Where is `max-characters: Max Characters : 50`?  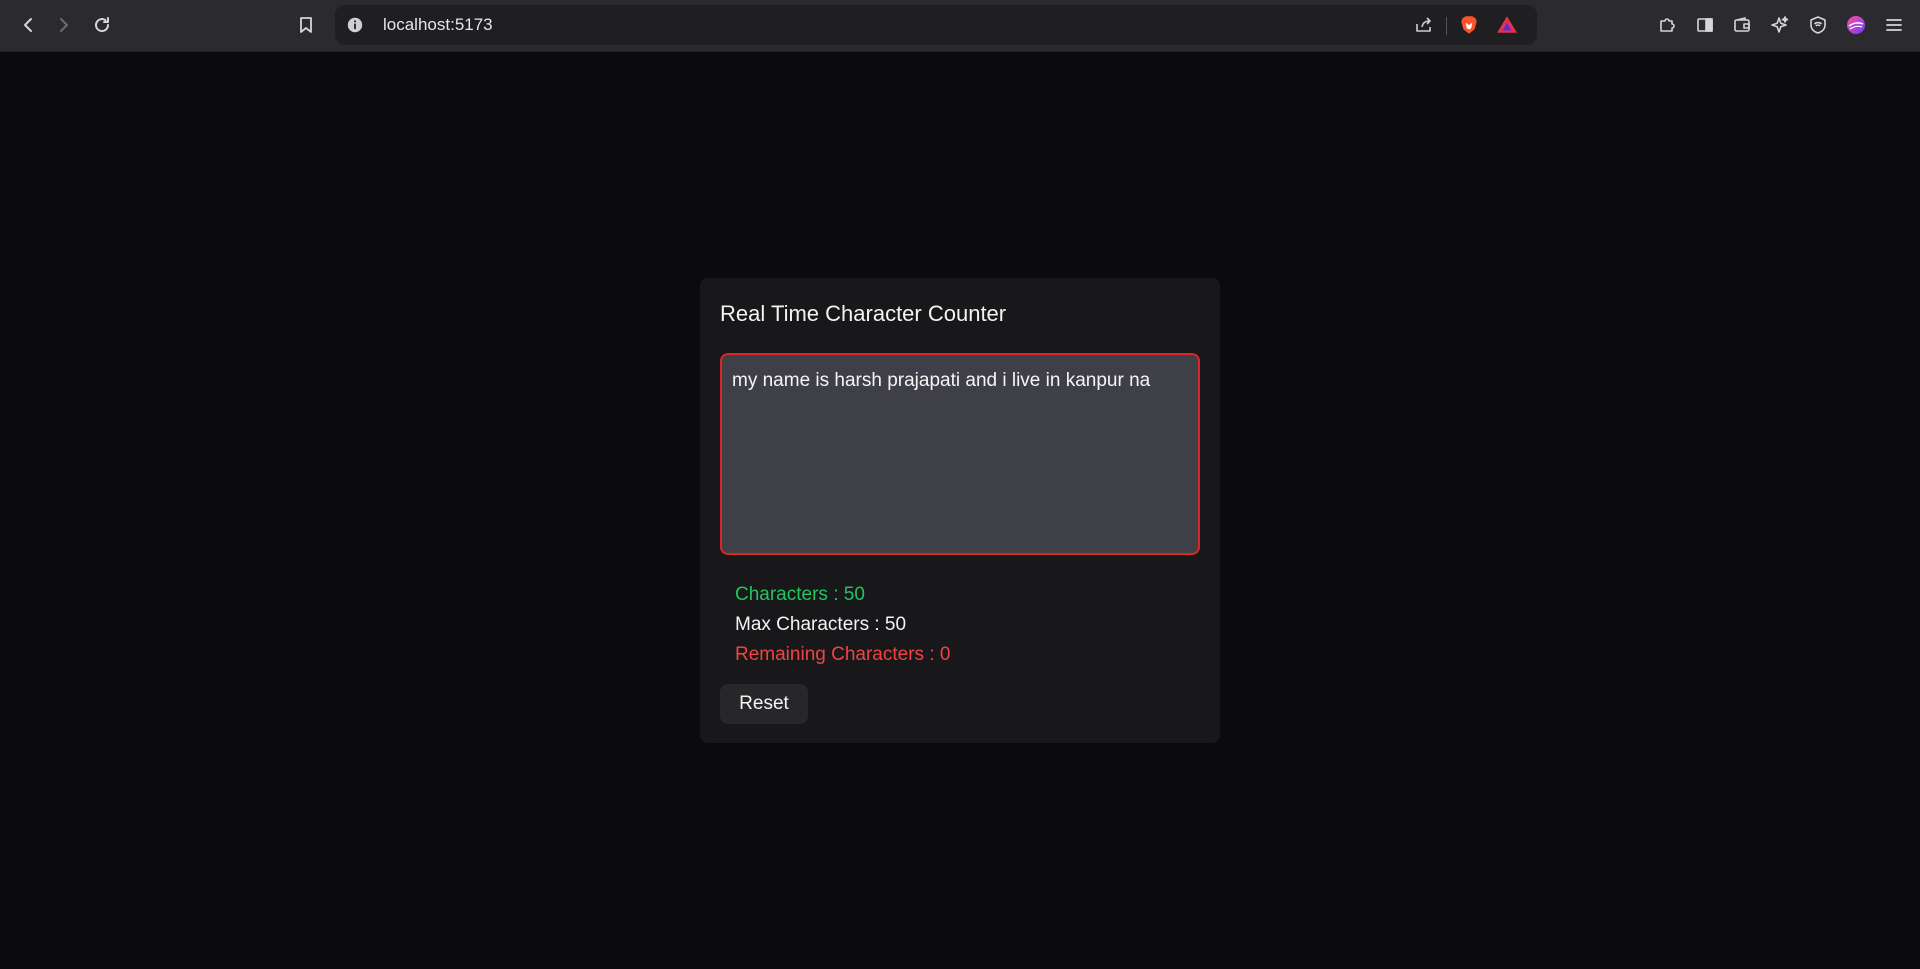 max-characters: Max Characters : 50 is located at coordinates (821, 624).